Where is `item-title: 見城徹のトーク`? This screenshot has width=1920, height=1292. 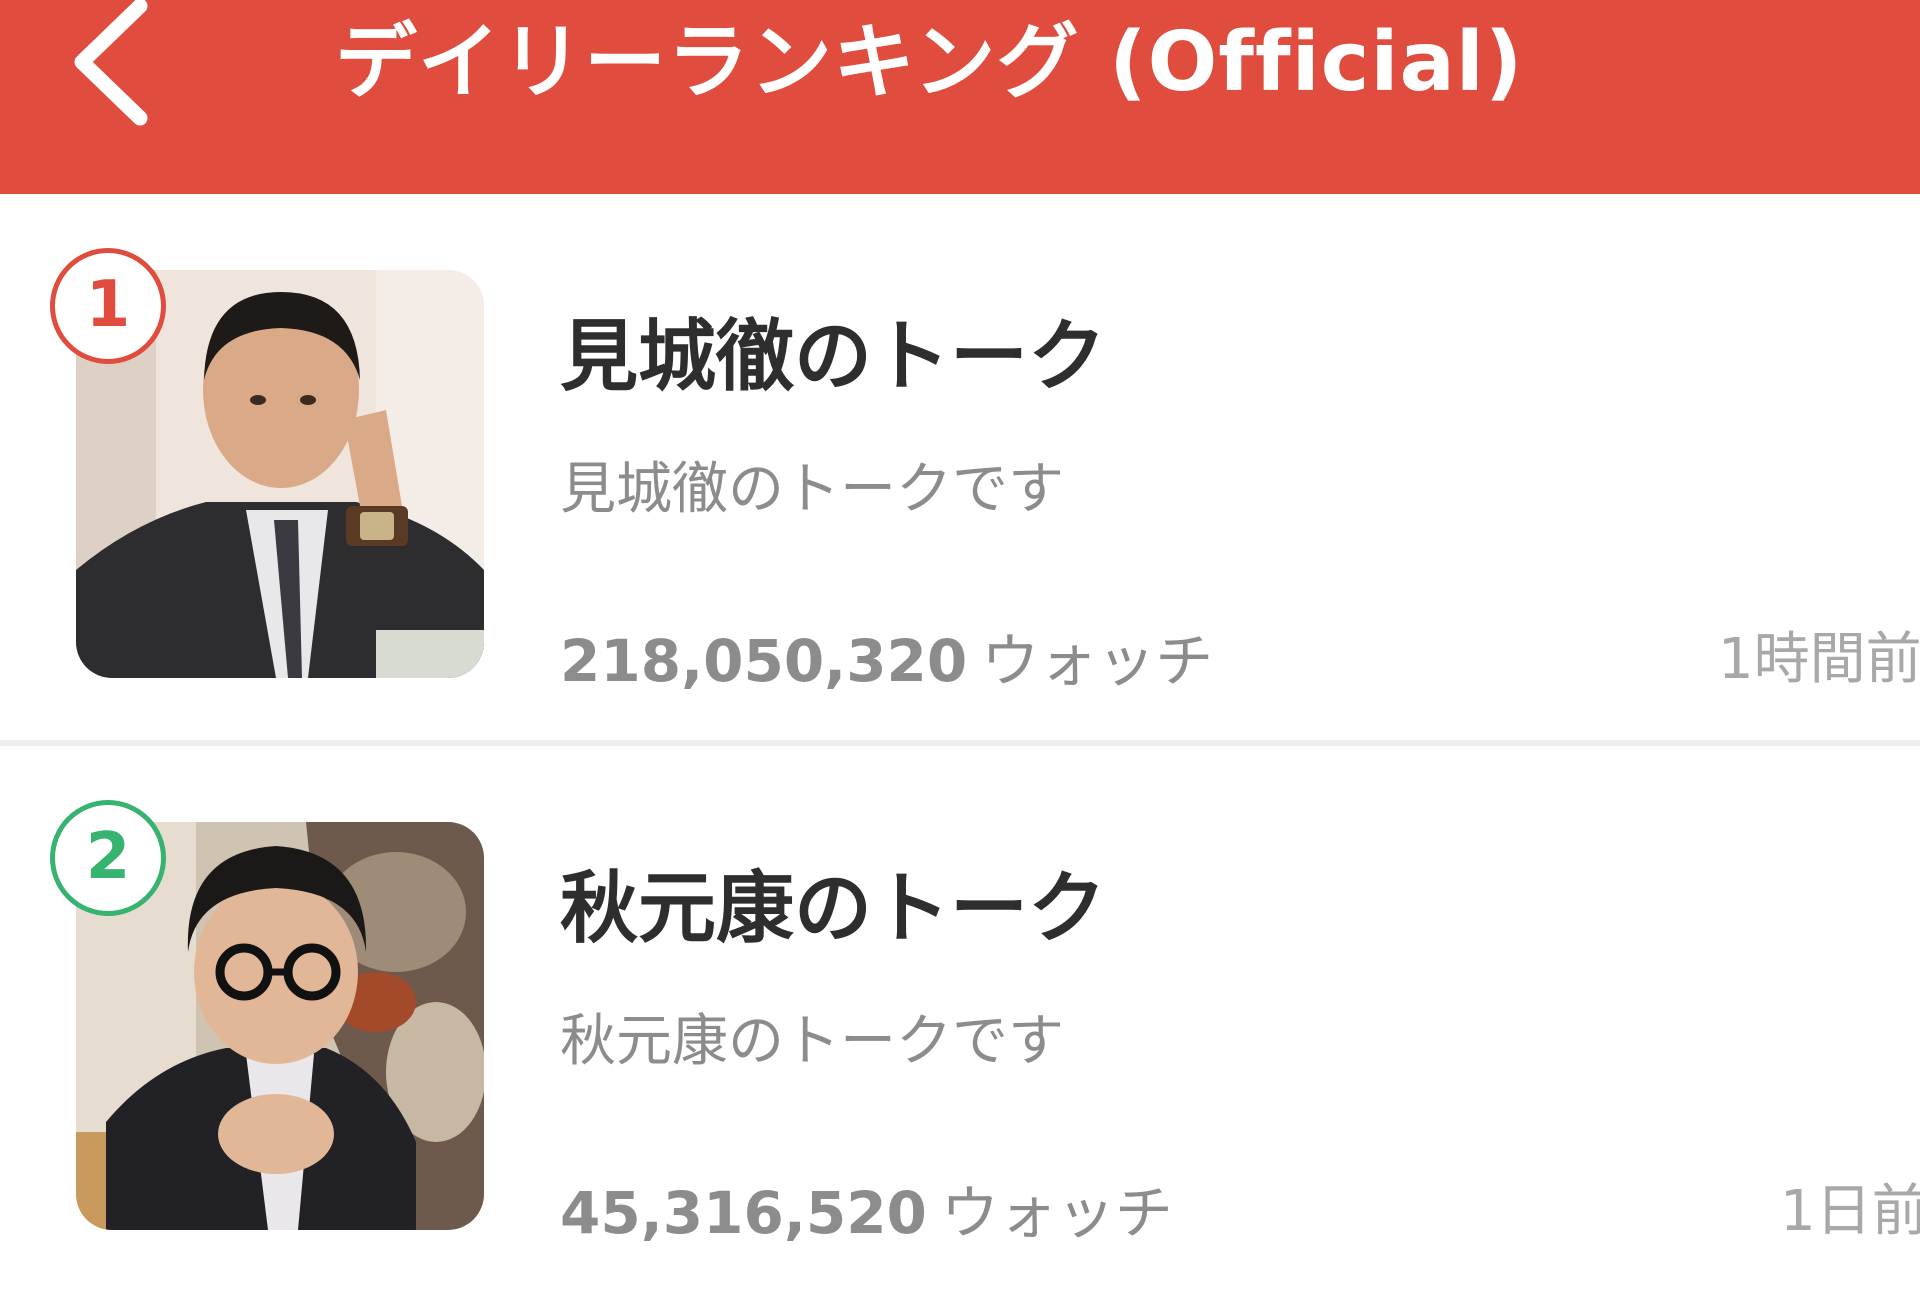 item-title: 見城徹のトーク is located at coordinates (833, 357).